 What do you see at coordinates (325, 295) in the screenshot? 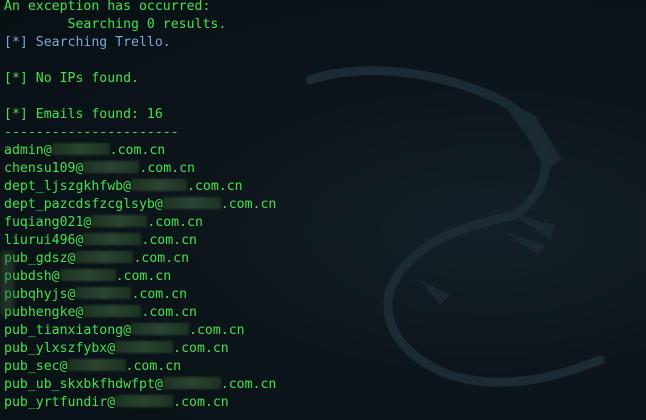
I see `email-line: pubqhyjs@ .com.cn` at bounding box center [325, 295].